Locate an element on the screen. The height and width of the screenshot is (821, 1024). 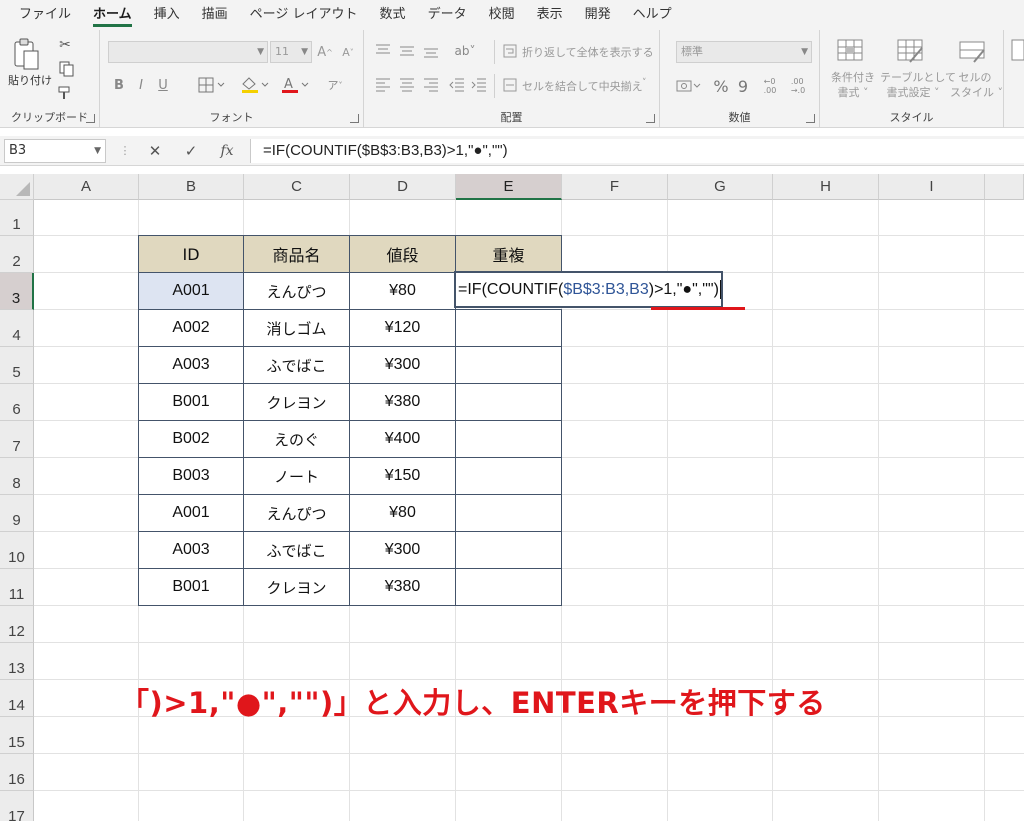
row-header-2: 2 is located at coordinates (17, 254).